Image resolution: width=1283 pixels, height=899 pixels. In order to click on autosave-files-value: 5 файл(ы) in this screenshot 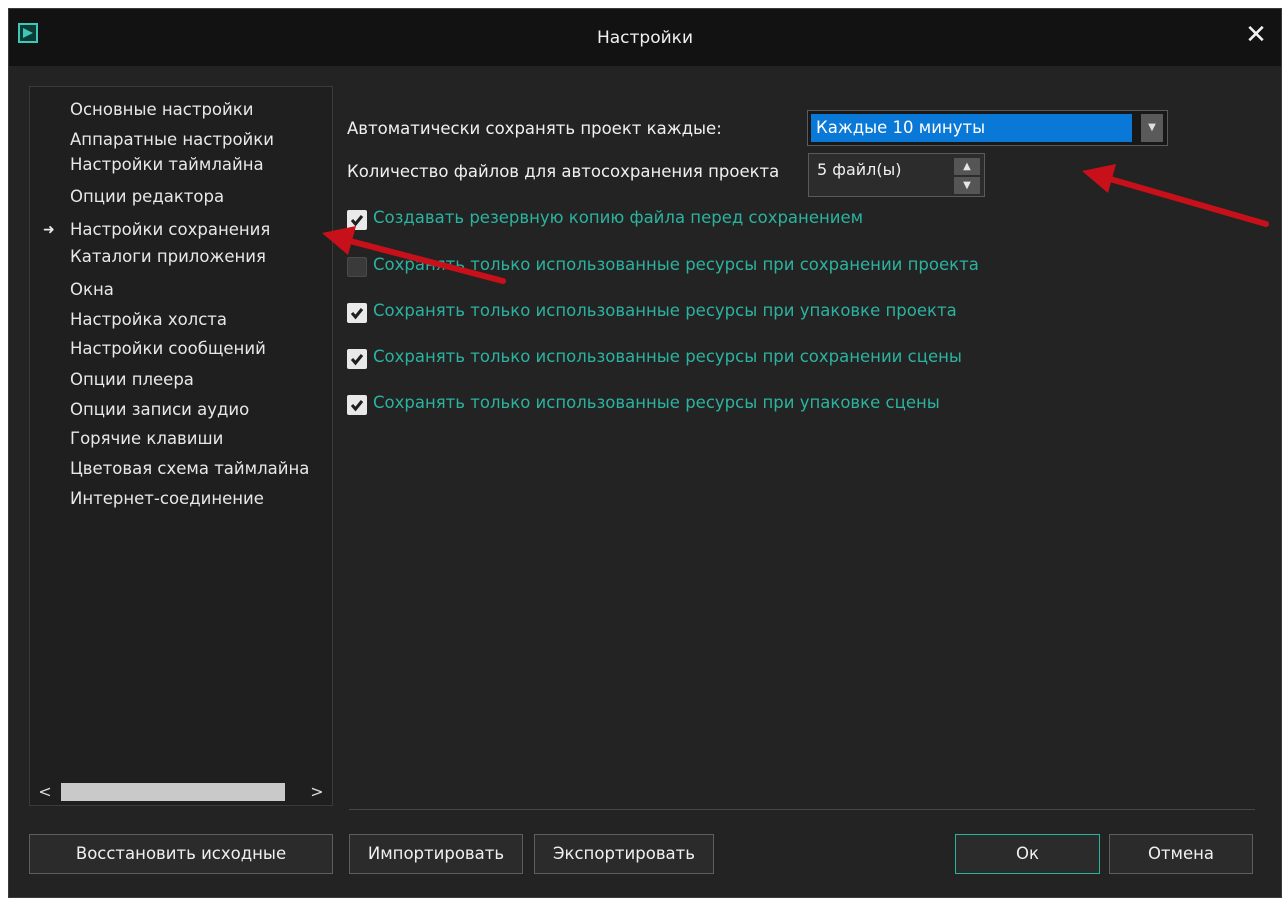, I will do `click(859, 169)`.